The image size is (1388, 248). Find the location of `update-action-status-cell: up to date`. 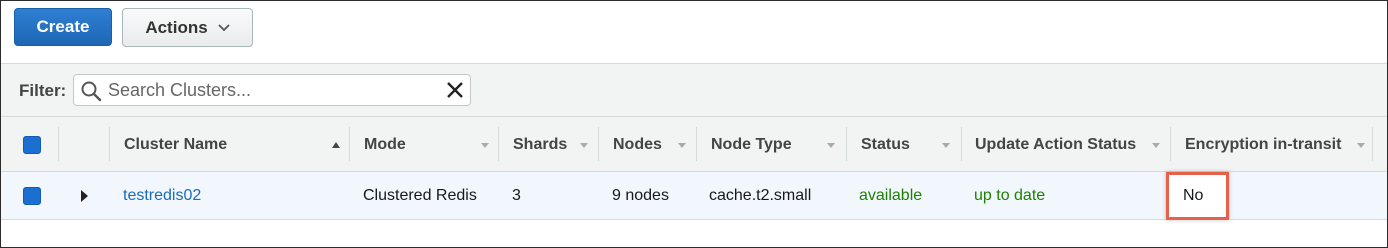

update-action-status-cell: up to date is located at coordinates (1010, 195).